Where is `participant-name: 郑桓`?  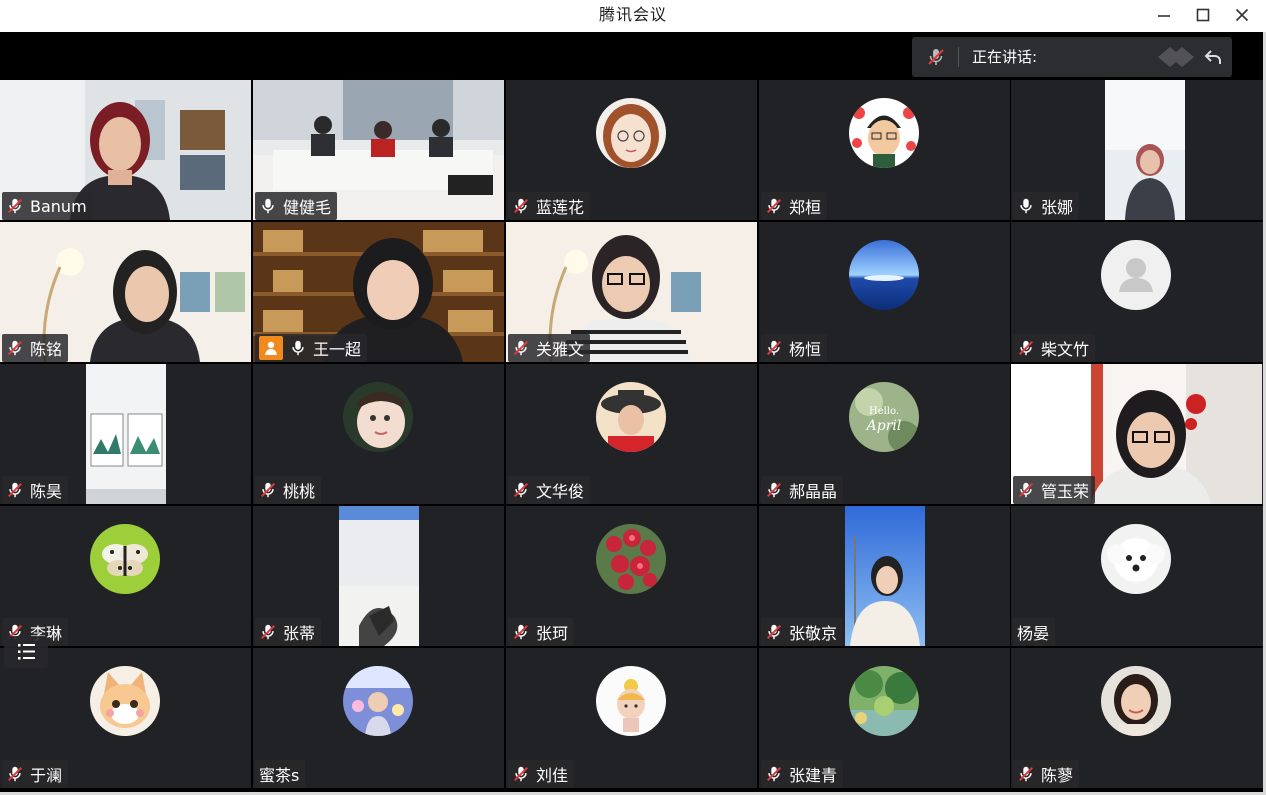
participant-name: 郑桓 is located at coordinates (805, 207).